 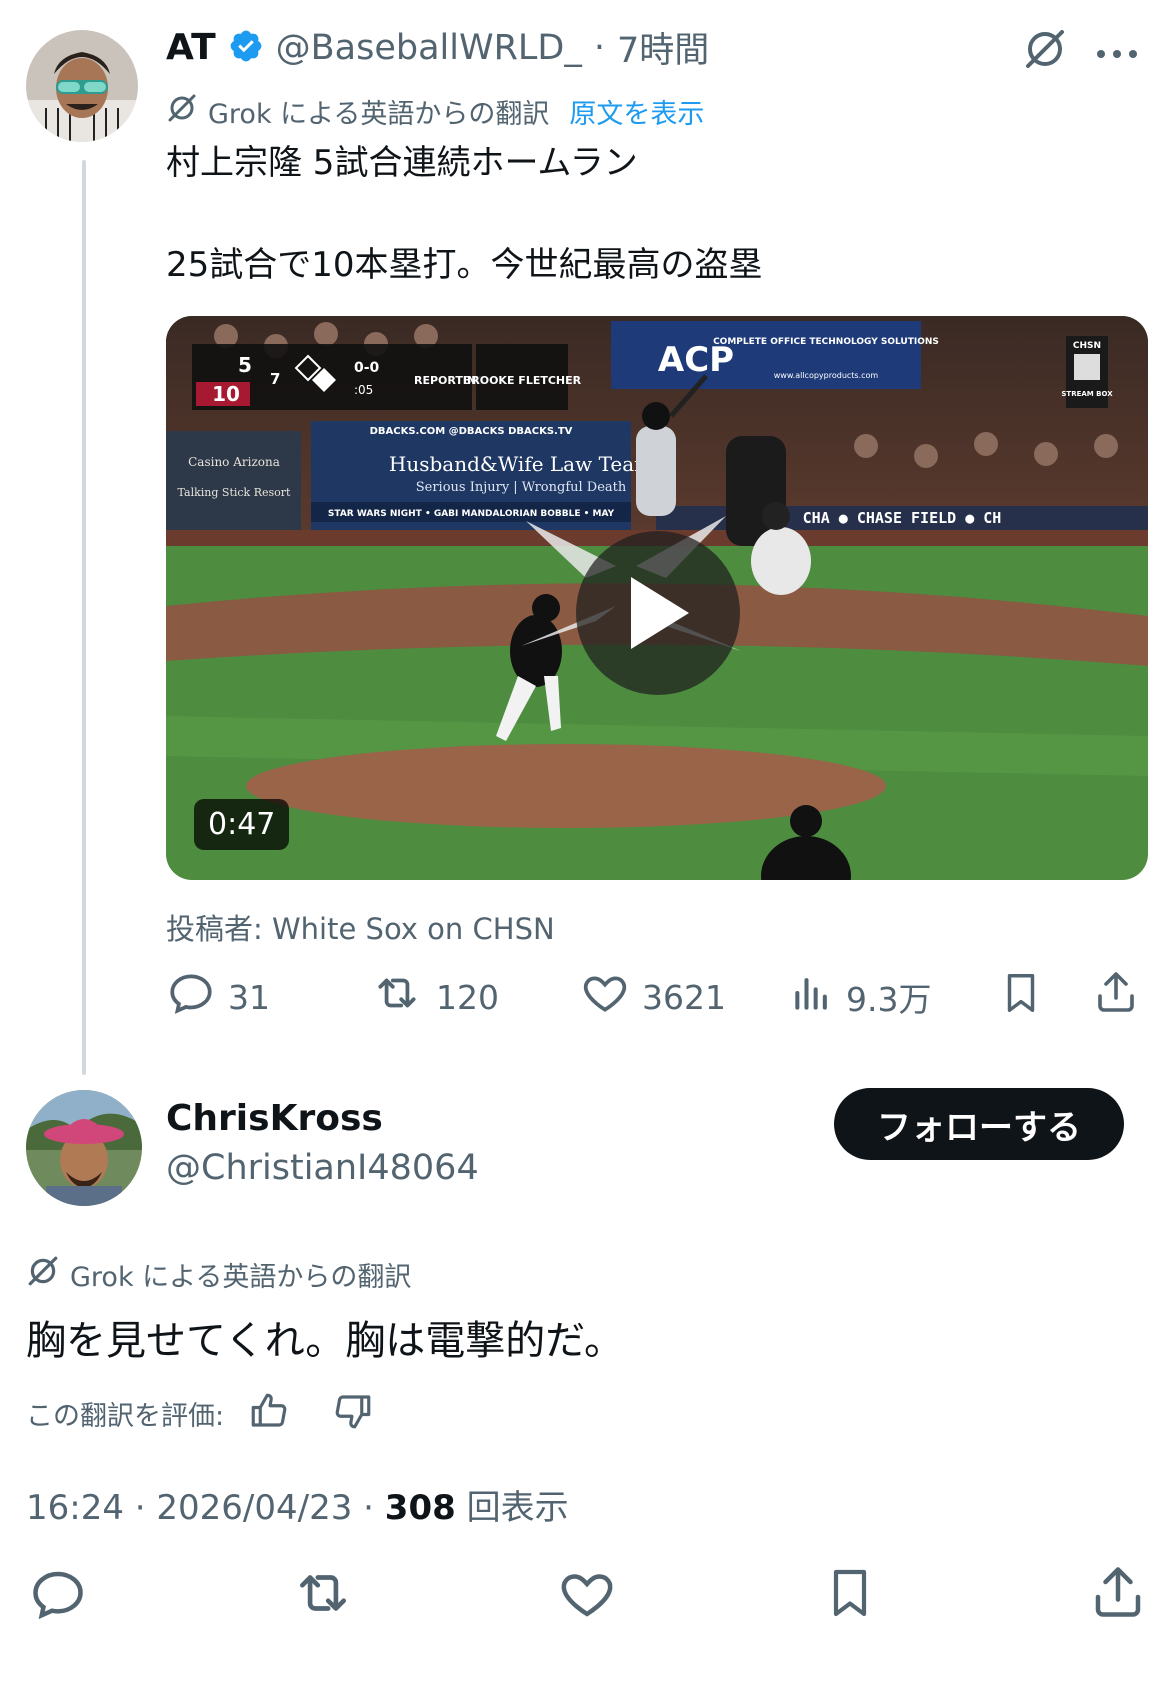 I want to click on reply-action-bookmark, so click(x=850, y=1595).